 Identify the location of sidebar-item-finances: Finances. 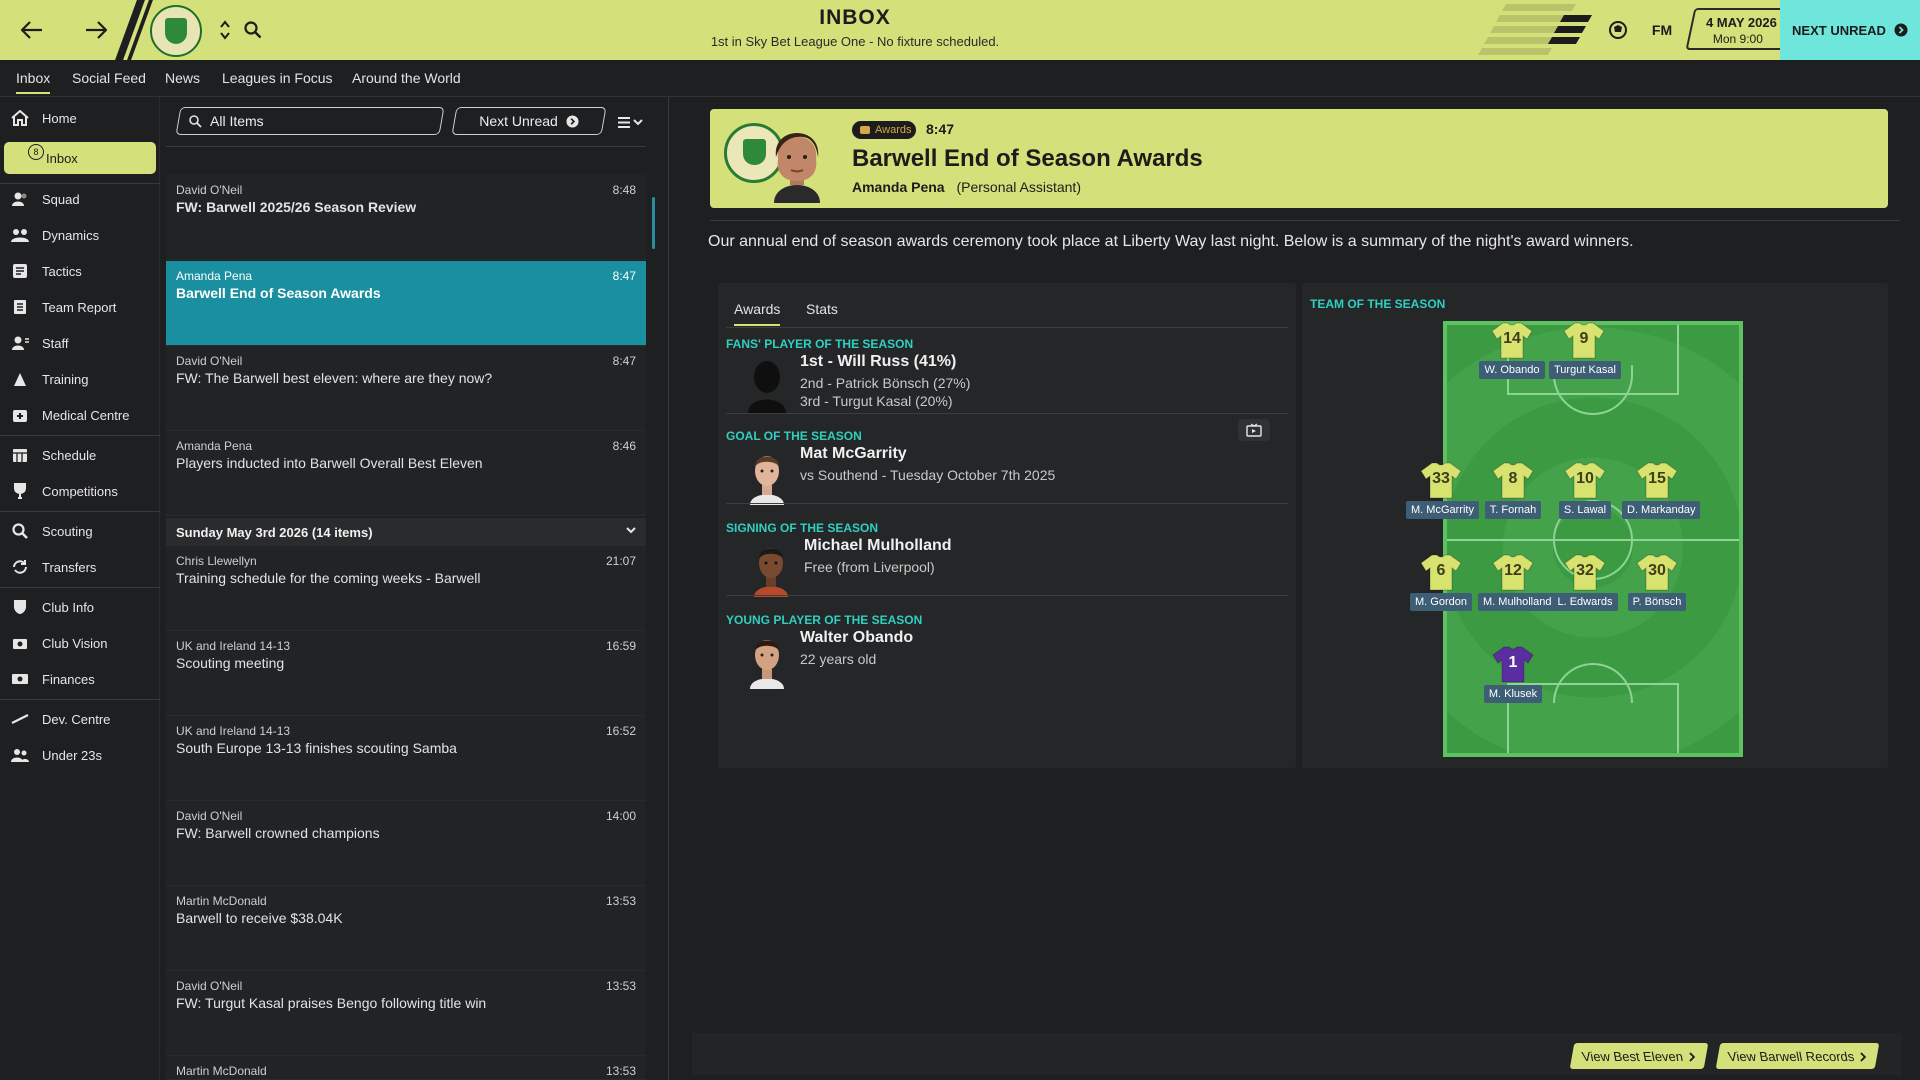
(80, 679).